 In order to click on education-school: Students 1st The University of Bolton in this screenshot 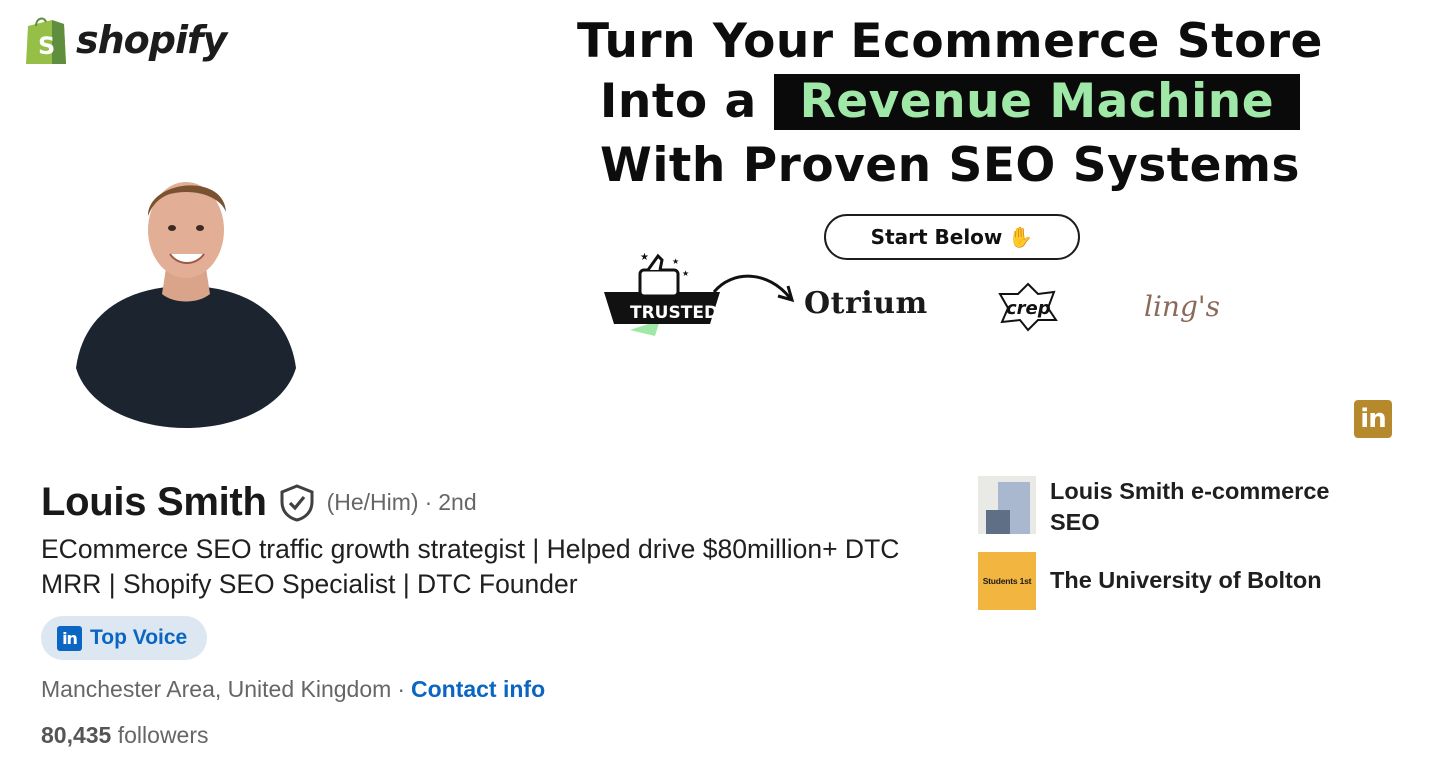, I will do `click(1179, 581)`.